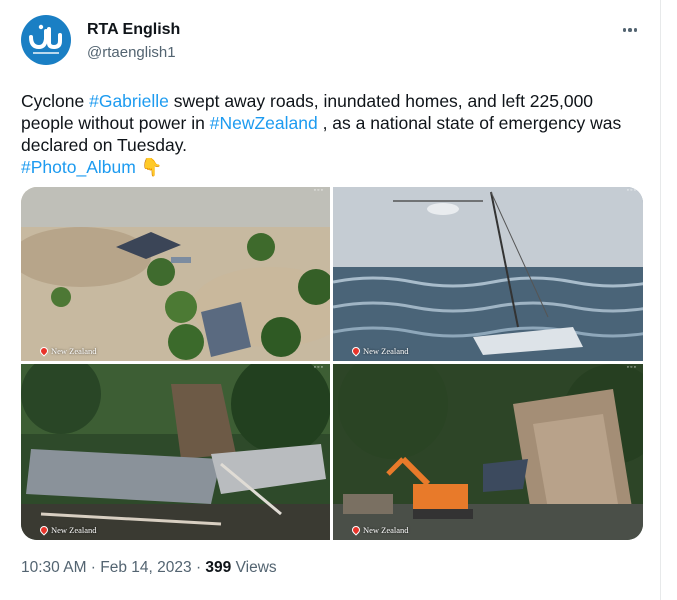  Describe the element at coordinates (488, 274) in the screenshot. I see `photo-rescue: ◦◦◦ New Zealand` at that location.